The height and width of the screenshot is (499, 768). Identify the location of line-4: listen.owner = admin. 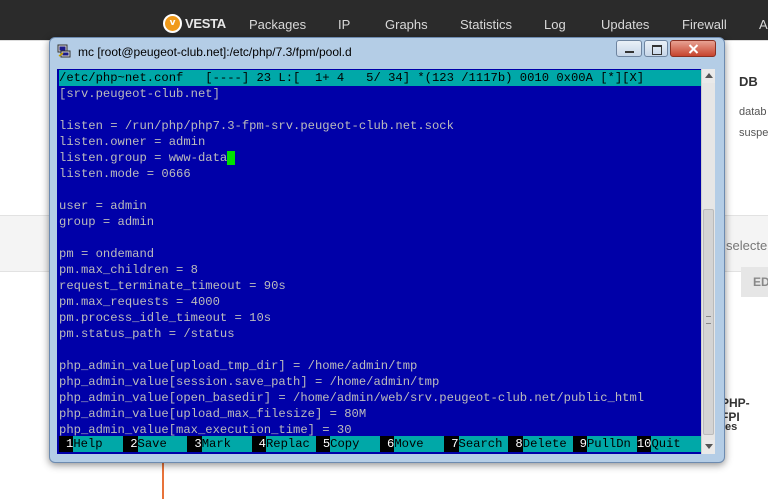
(132, 142).